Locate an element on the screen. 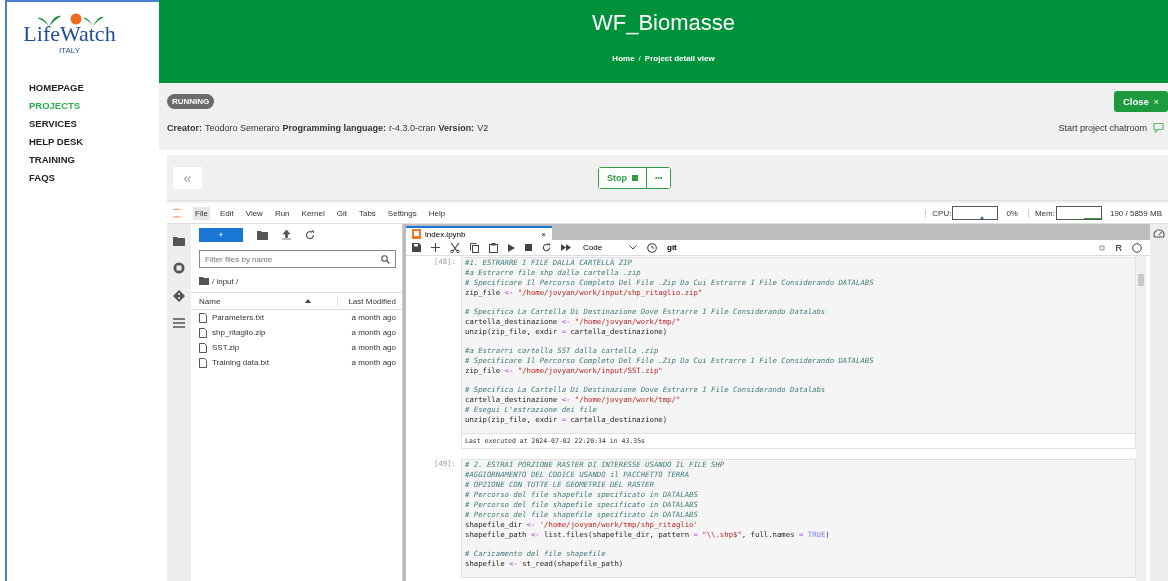 The height and width of the screenshot is (581, 1168). menu-item: File is located at coordinates (201, 213).